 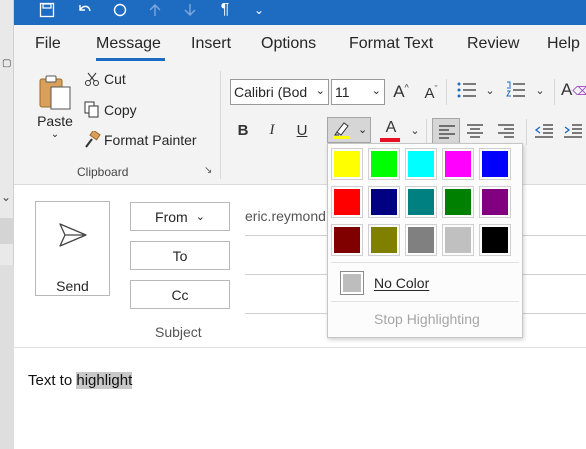 I want to click on undo-icon, so click(x=85, y=10).